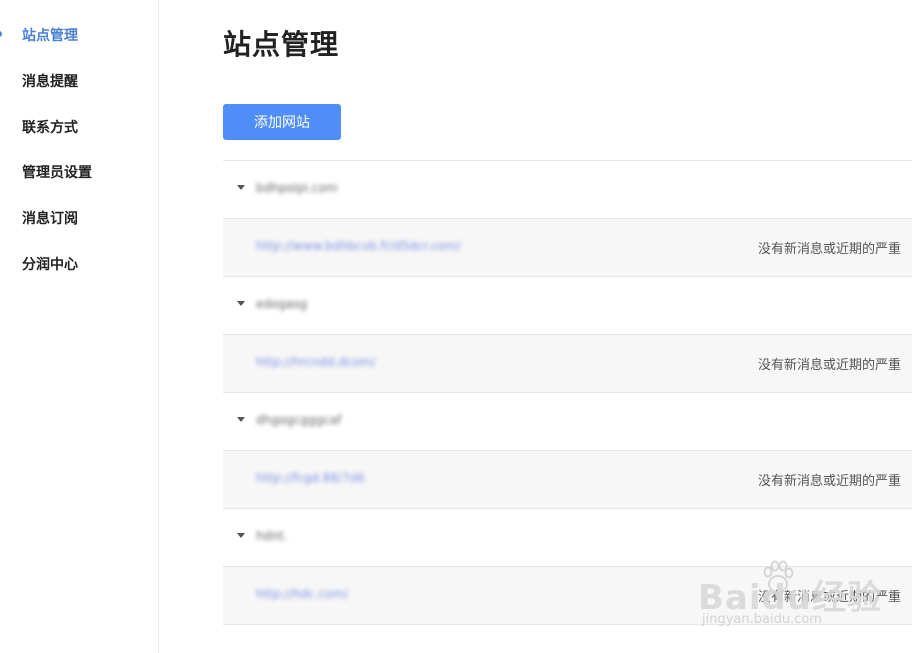 The image size is (912, 653). What do you see at coordinates (302, 594) in the screenshot?
I see `site-url-link: http://hdc.com/` at bounding box center [302, 594].